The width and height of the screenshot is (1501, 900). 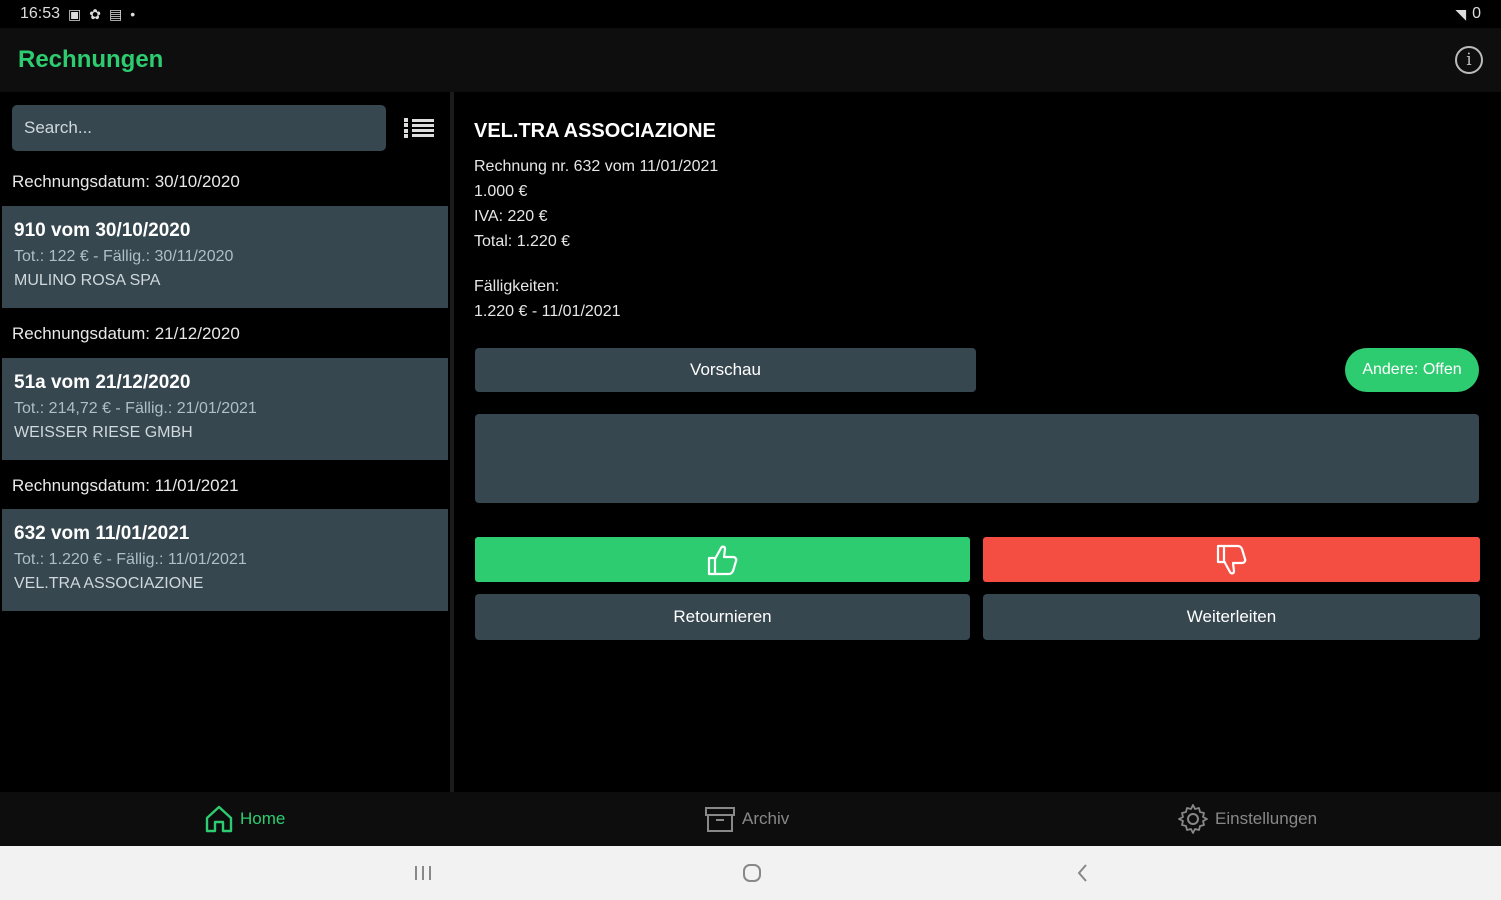 What do you see at coordinates (1461, 13) in the screenshot?
I see `wifi-icon: ◥` at bounding box center [1461, 13].